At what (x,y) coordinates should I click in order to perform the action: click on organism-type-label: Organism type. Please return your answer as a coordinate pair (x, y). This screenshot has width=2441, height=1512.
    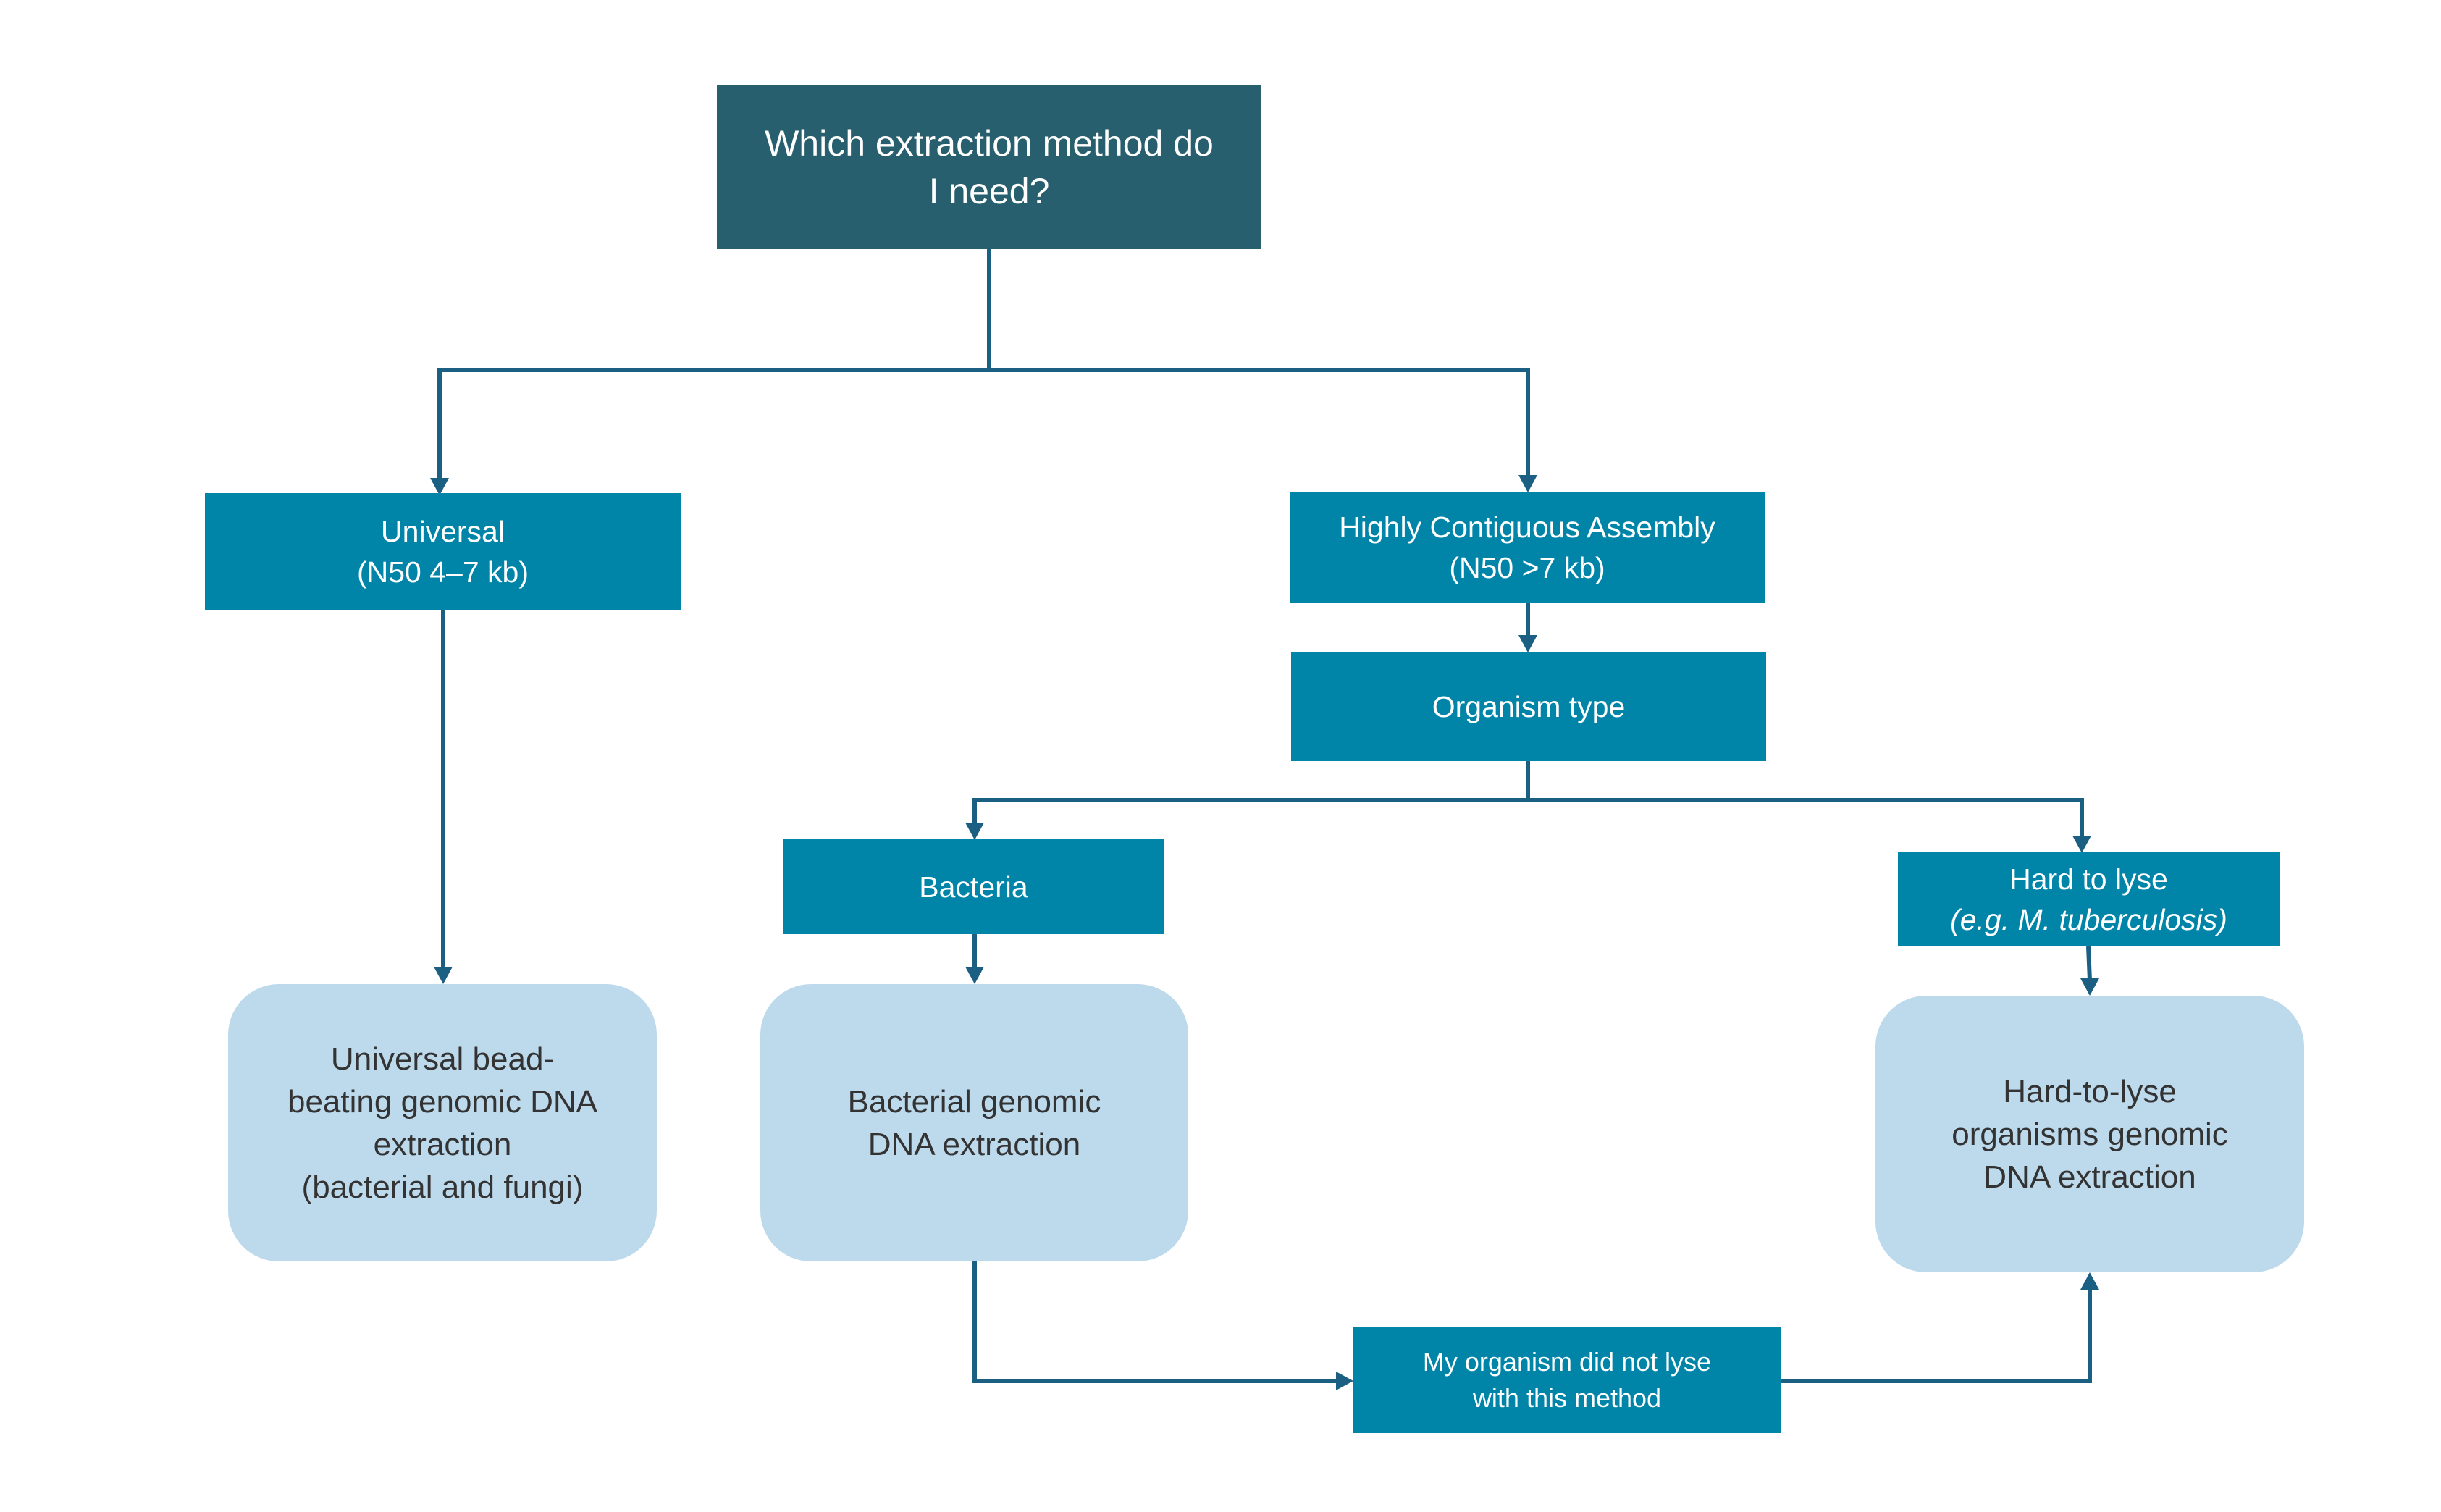
    Looking at the image, I should click on (1529, 706).